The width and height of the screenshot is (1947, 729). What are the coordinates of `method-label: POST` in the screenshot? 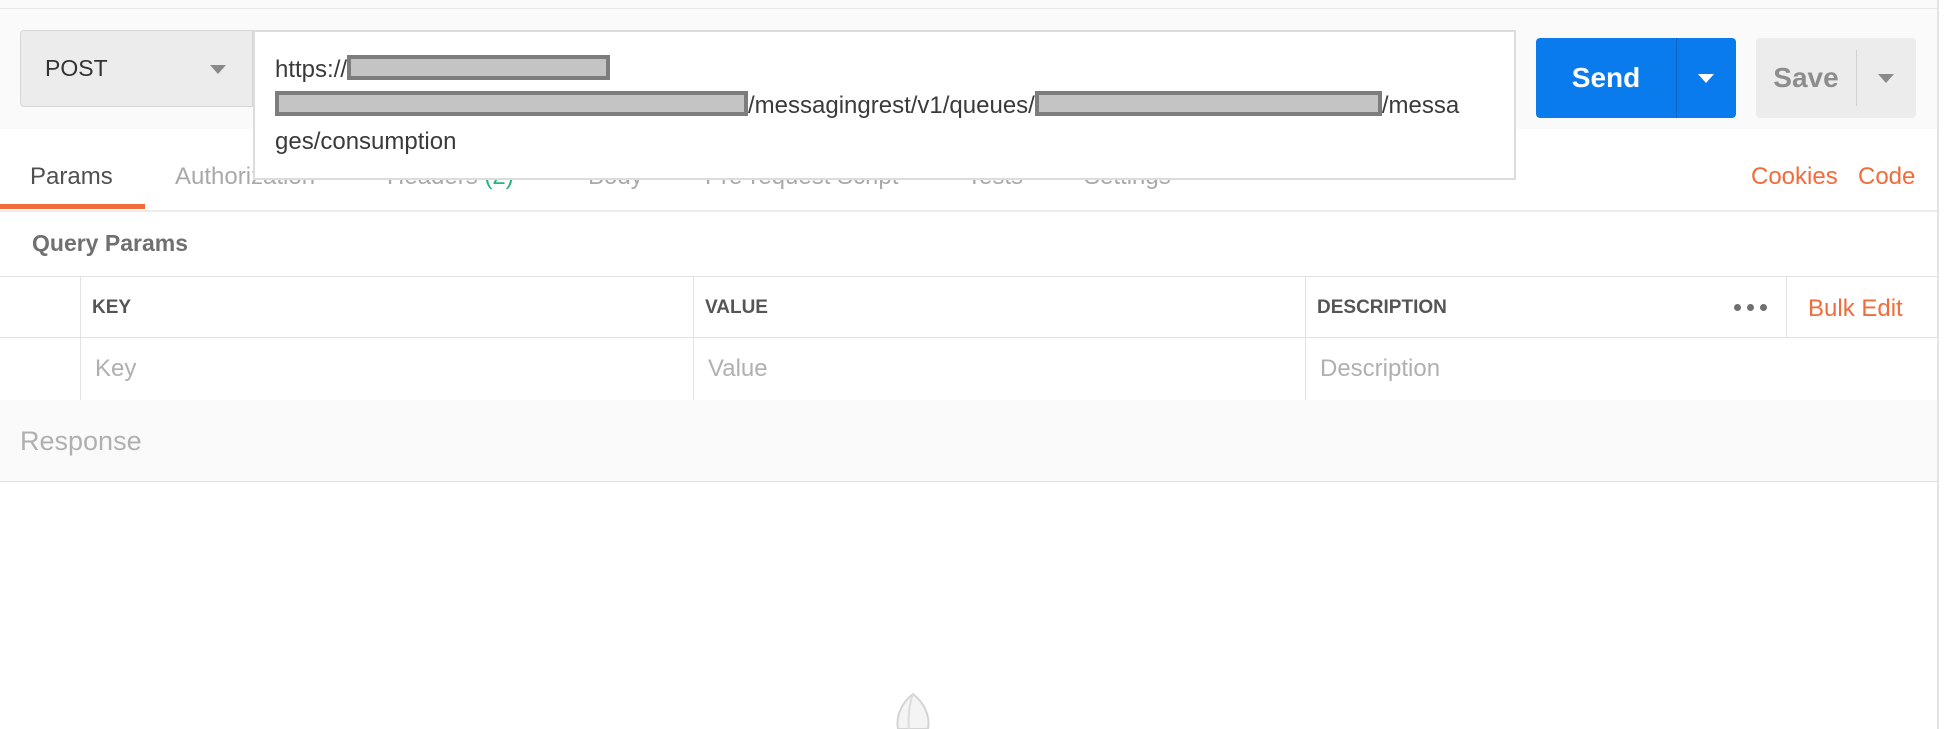 It's located at (76, 68).